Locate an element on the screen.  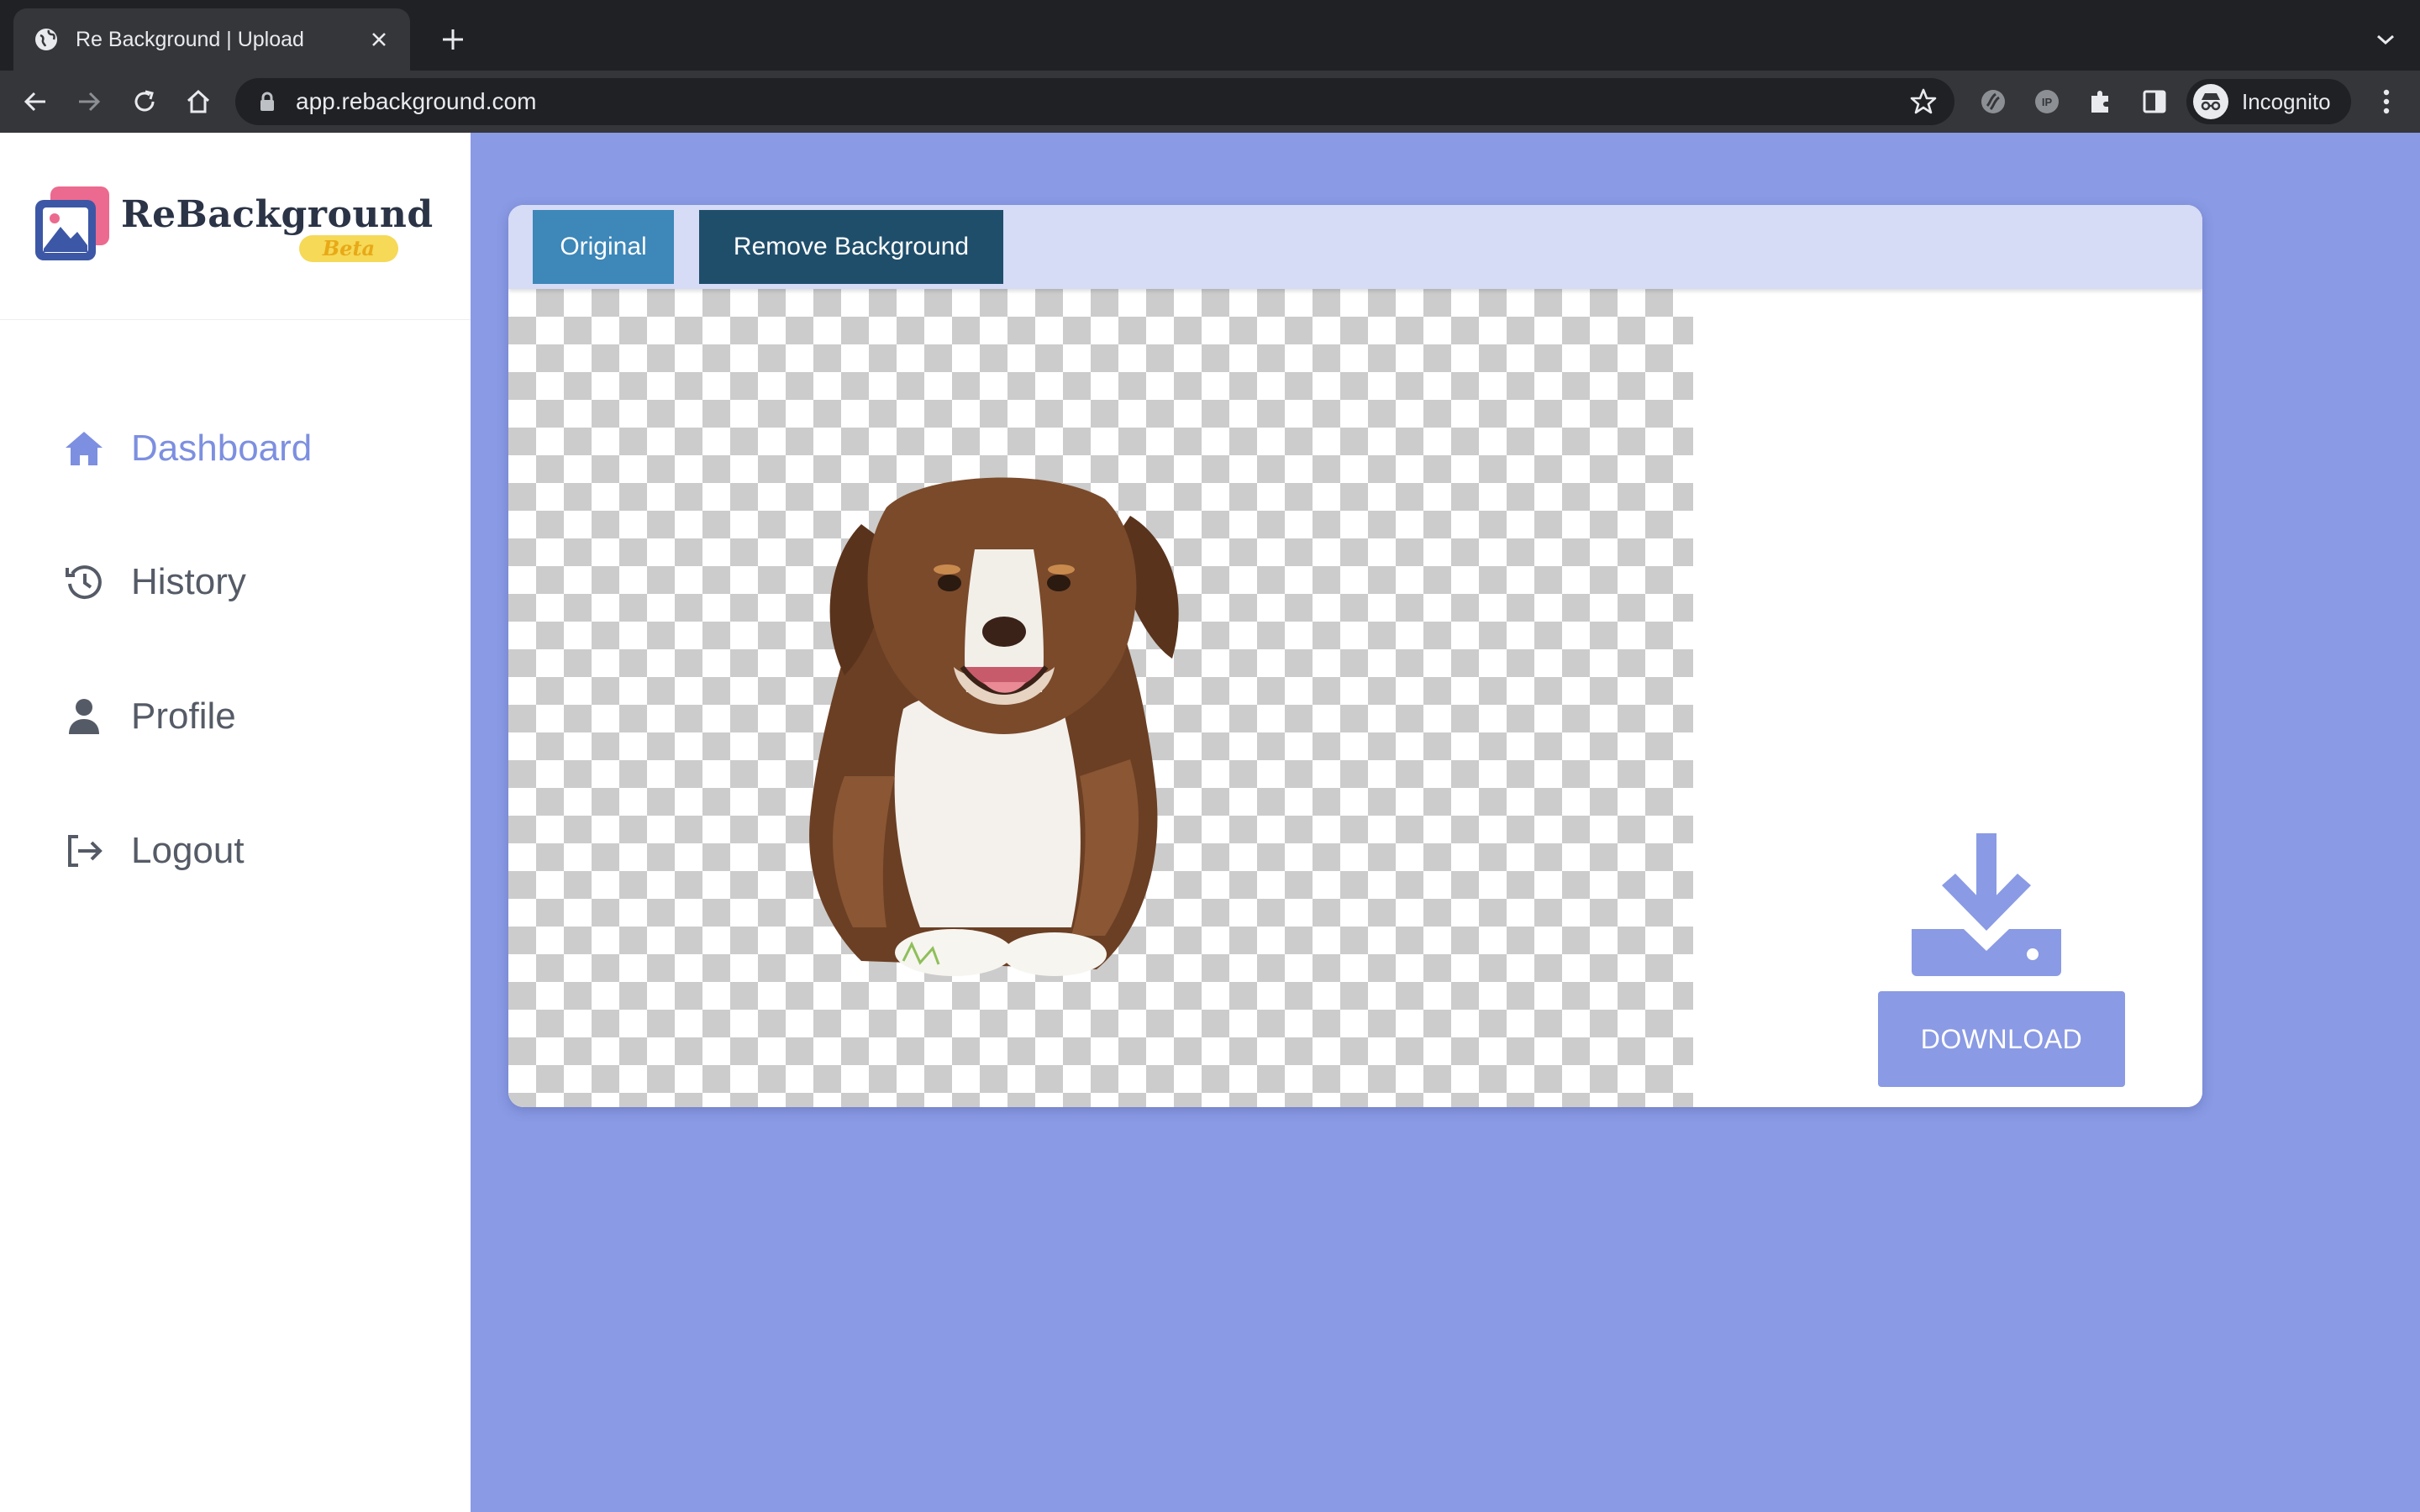
lock-icon is located at coordinates (268, 102).